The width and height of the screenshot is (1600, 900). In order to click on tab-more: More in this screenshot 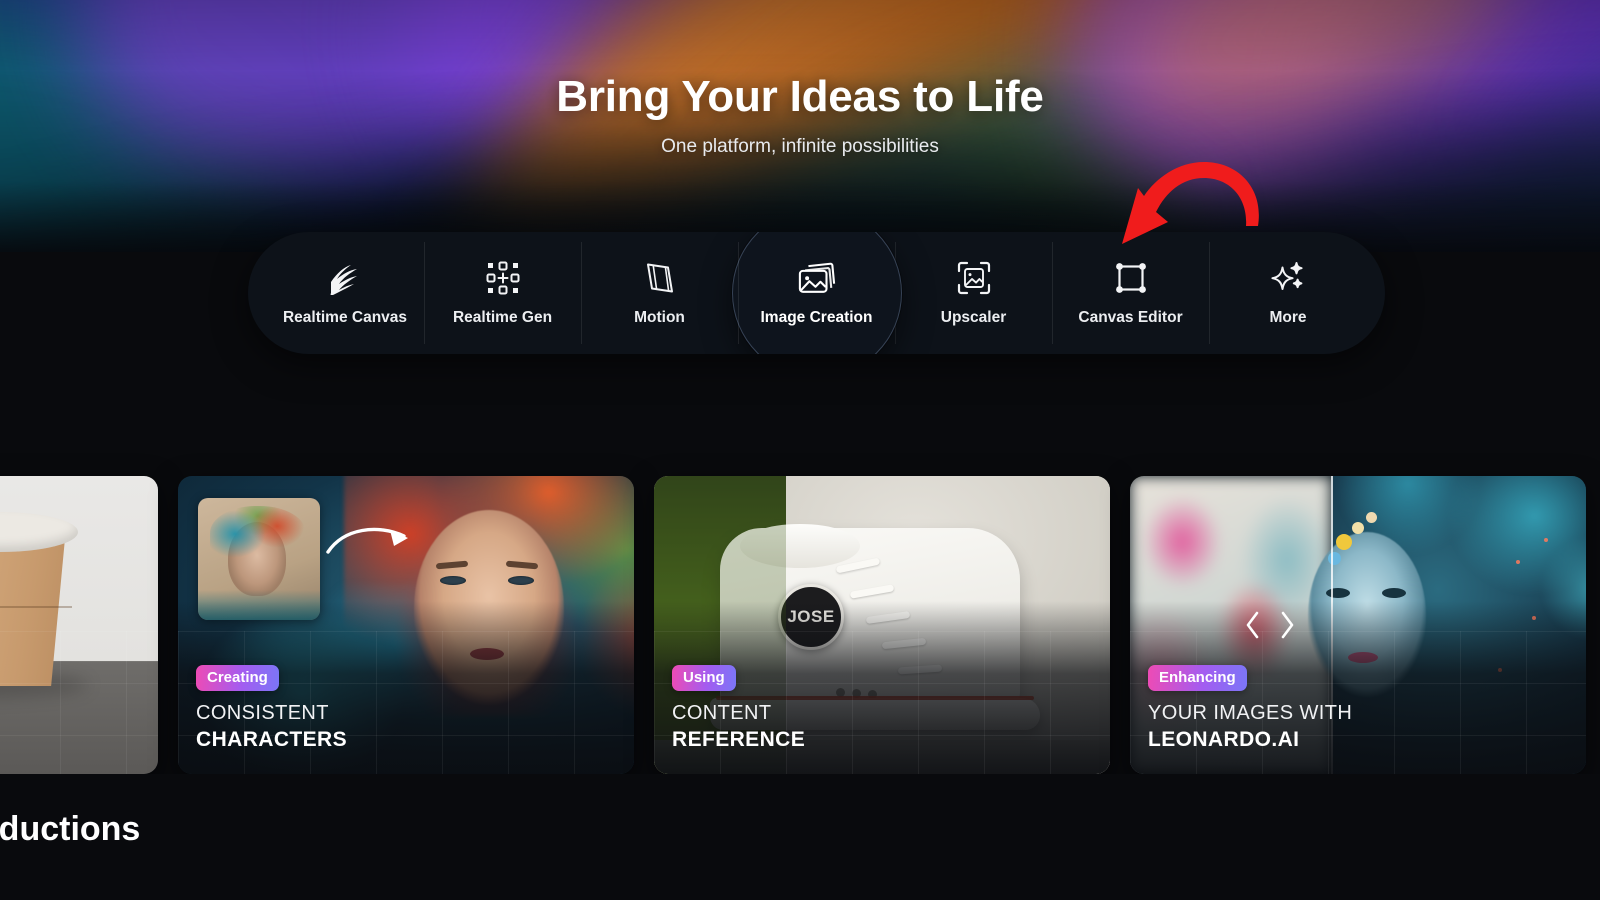, I will do `click(1297, 293)`.